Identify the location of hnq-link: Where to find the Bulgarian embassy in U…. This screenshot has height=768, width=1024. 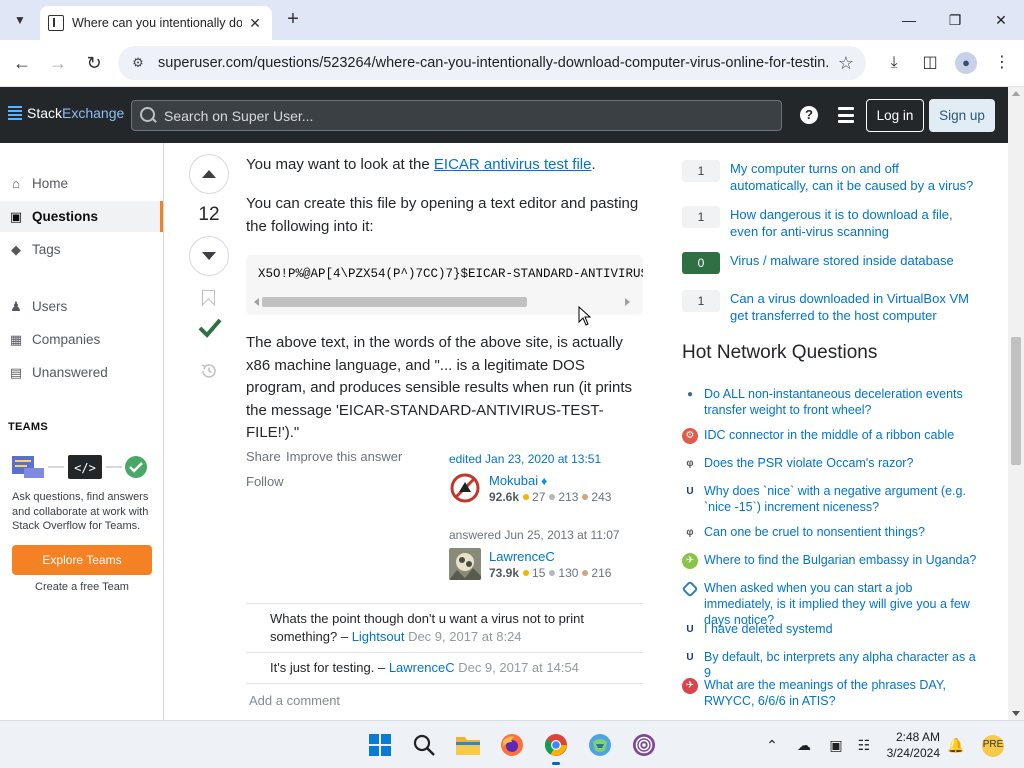
(841, 560).